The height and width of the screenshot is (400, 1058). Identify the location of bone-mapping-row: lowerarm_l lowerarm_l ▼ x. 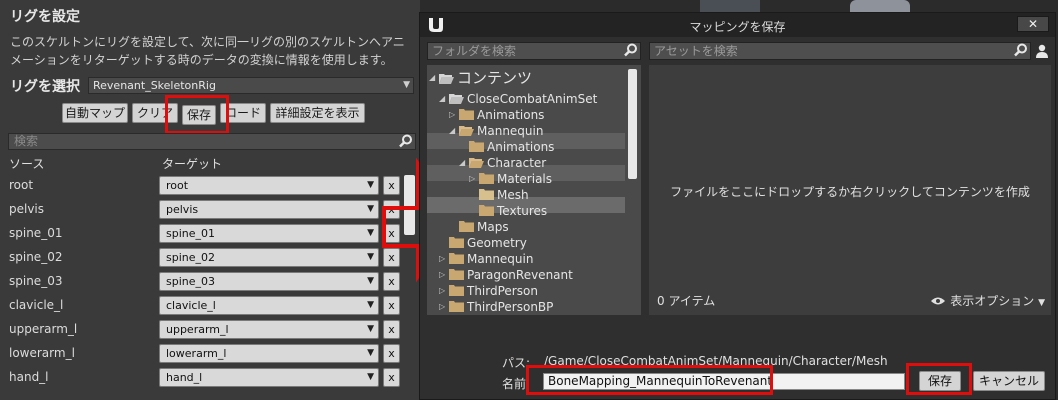
(202, 354).